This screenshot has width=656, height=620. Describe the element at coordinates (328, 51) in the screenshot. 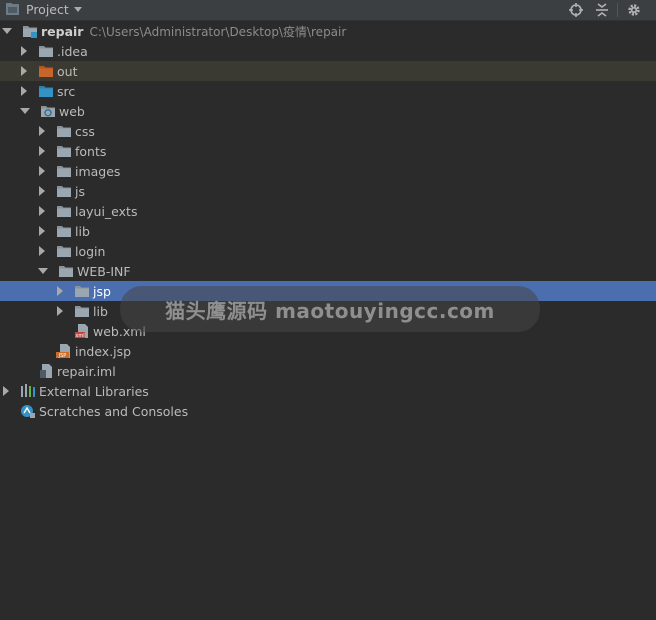

I see `tree-row-idea: .idea` at that location.